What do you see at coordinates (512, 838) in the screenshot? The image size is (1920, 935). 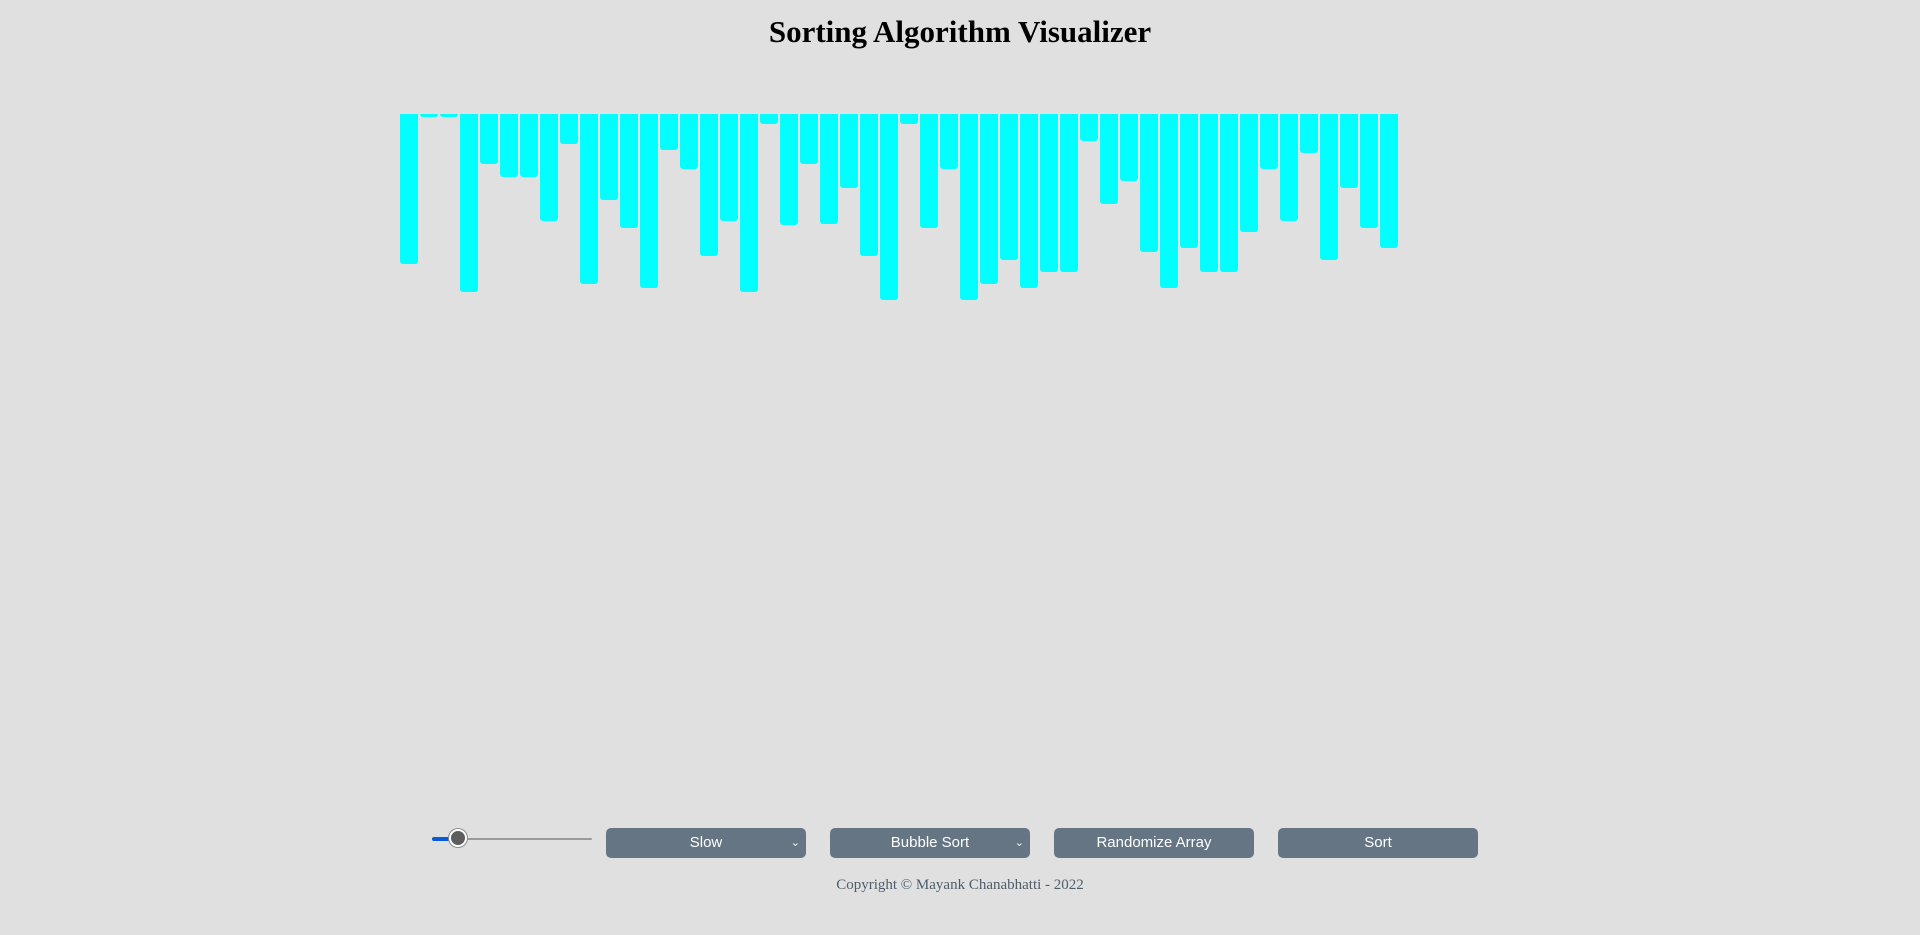 I see `array-size-slider` at bounding box center [512, 838].